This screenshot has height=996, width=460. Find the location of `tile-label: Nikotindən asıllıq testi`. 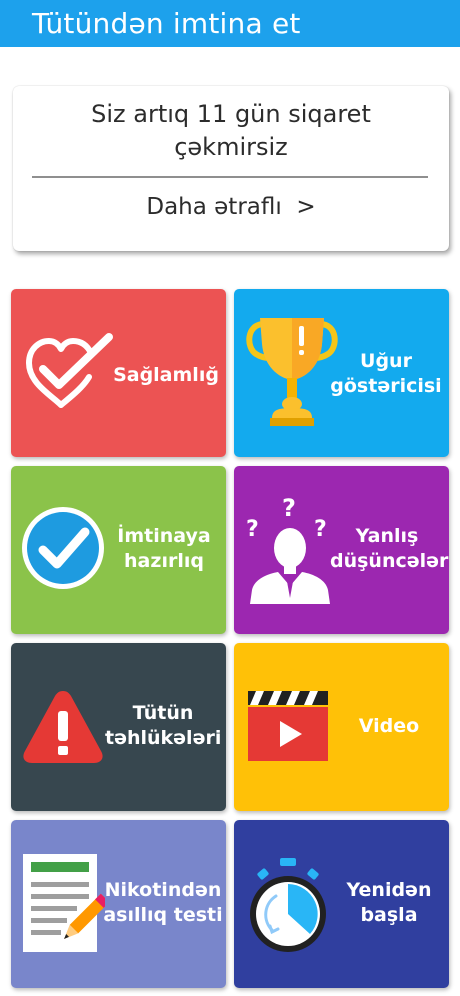

tile-label: Nikotindən asıllıq testi is located at coordinates (163, 902).